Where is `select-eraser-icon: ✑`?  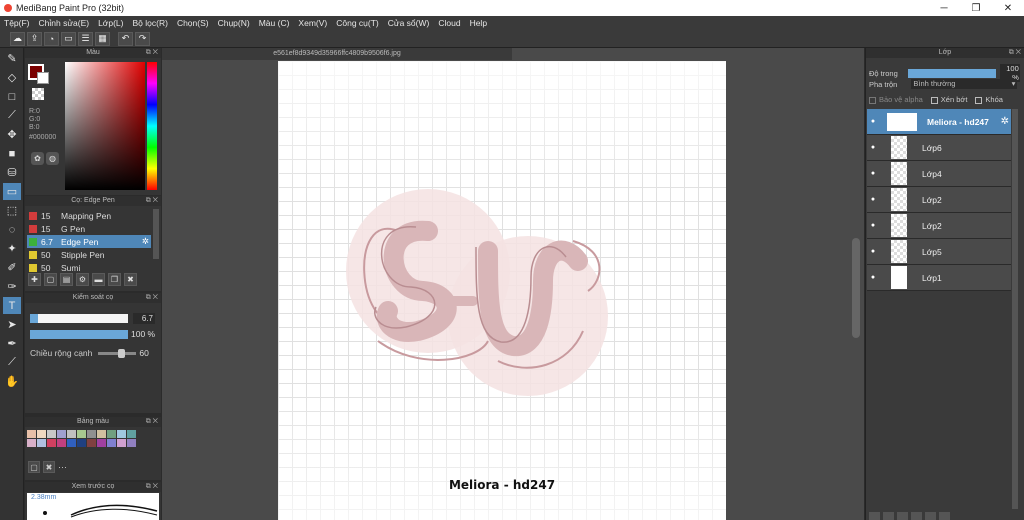
select-eraser-icon: ✑ is located at coordinates (12, 286).